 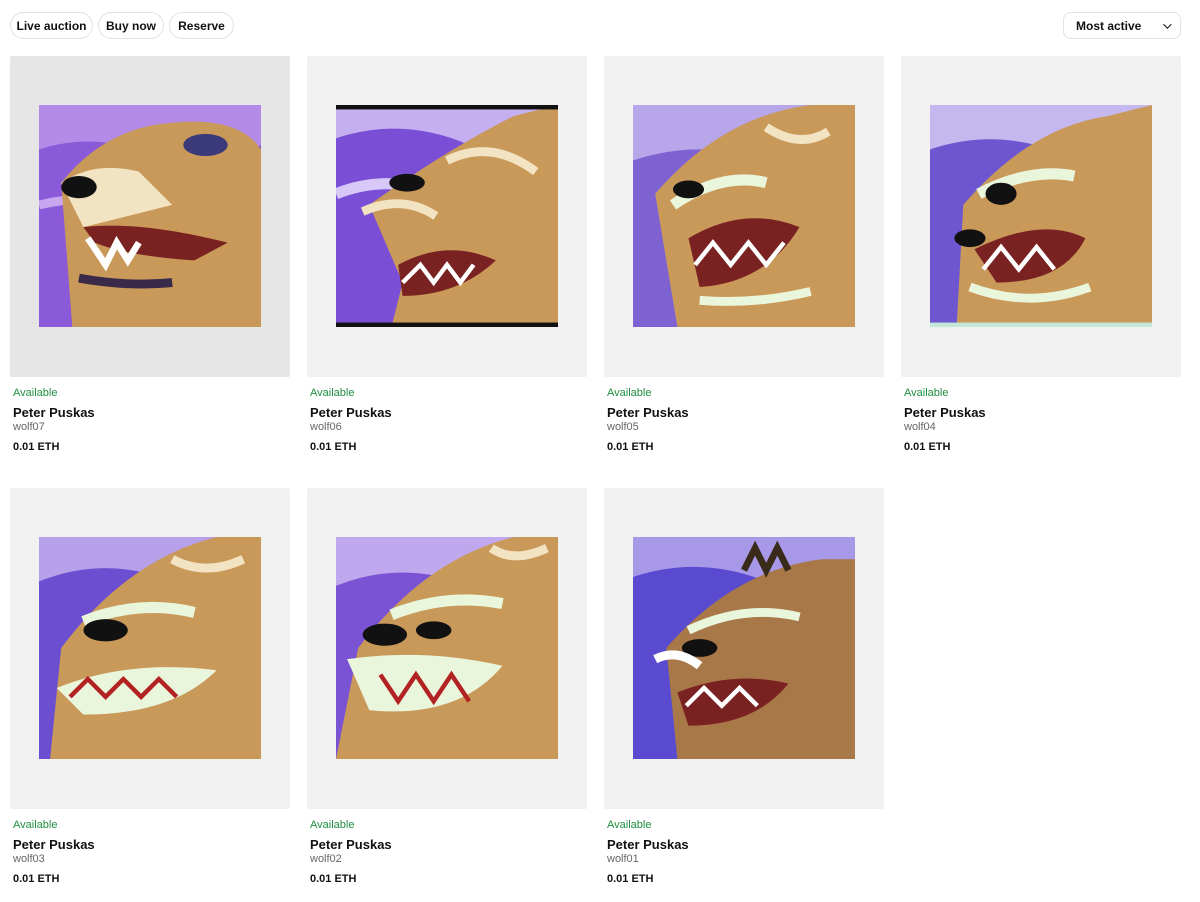 I want to click on nft-card: Available Peter Puskas wolf03 0.01 ETH, so click(x=150, y=693).